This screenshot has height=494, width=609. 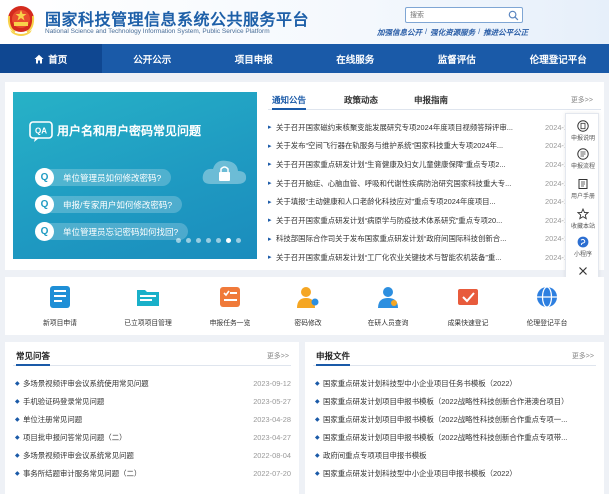 What do you see at coordinates (455, 473) in the screenshot?
I see `document-item: ◆ 国家重点研发计划科技型中小企业项目申报书模板（2022）` at bounding box center [455, 473].